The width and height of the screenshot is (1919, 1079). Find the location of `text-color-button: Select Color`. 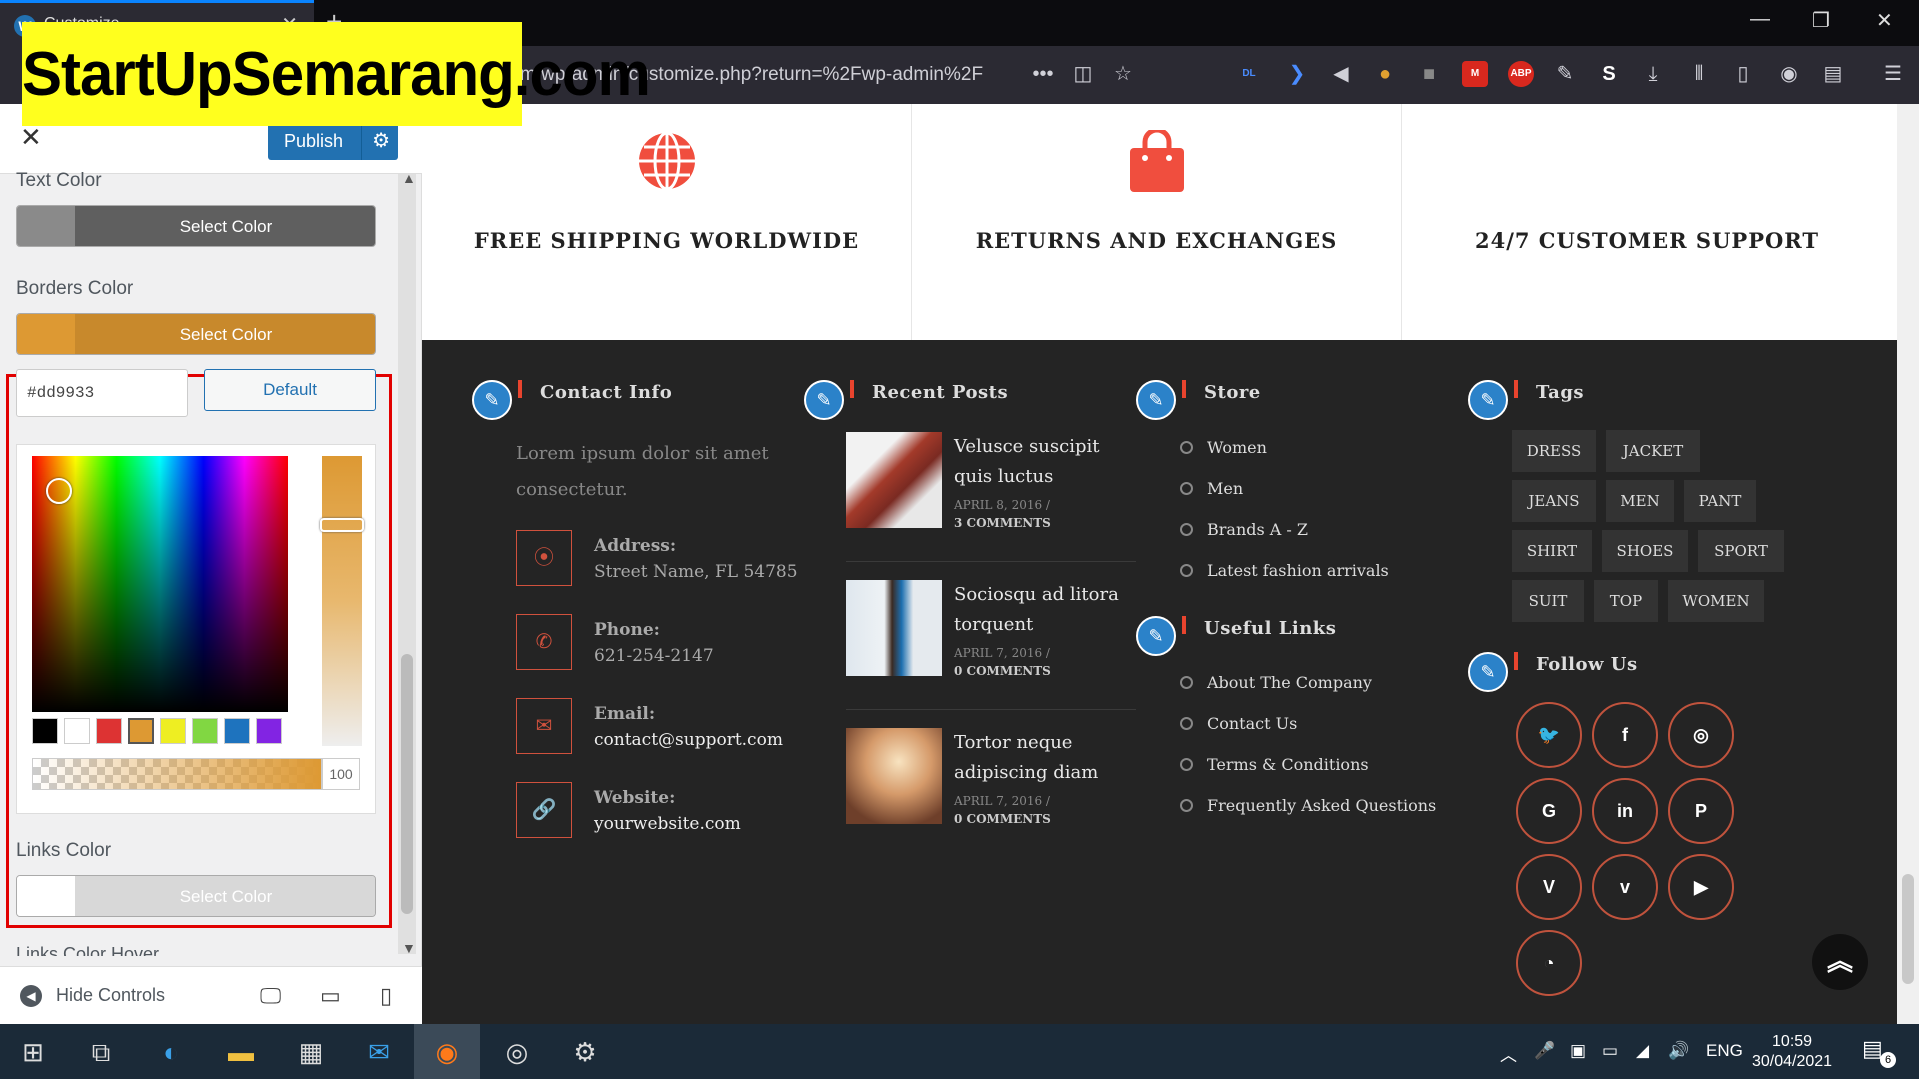

text-color-button: Select Color is located at coordinates (196, 226).